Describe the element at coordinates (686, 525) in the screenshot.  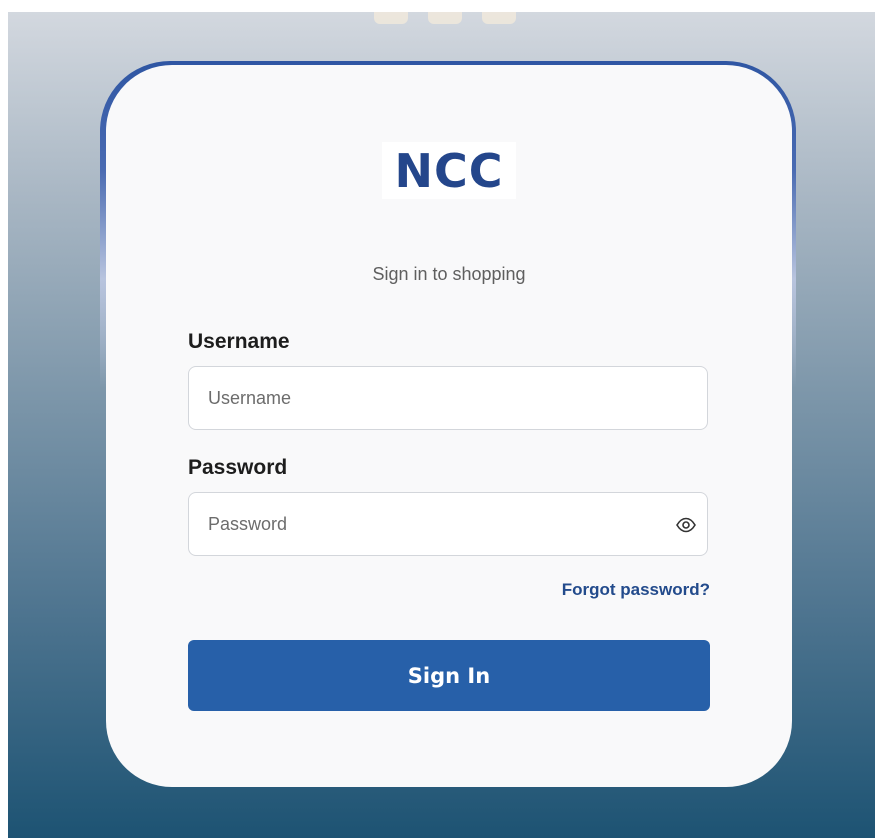
I see `eye-icon` at that location.